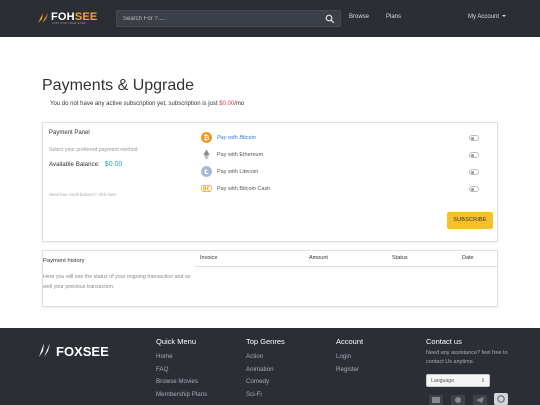 This screenshot has height=405, width=540. Describe the element at coordinates (484, 17) in the screenshot. I see `my-account-label: My Account` at that location.